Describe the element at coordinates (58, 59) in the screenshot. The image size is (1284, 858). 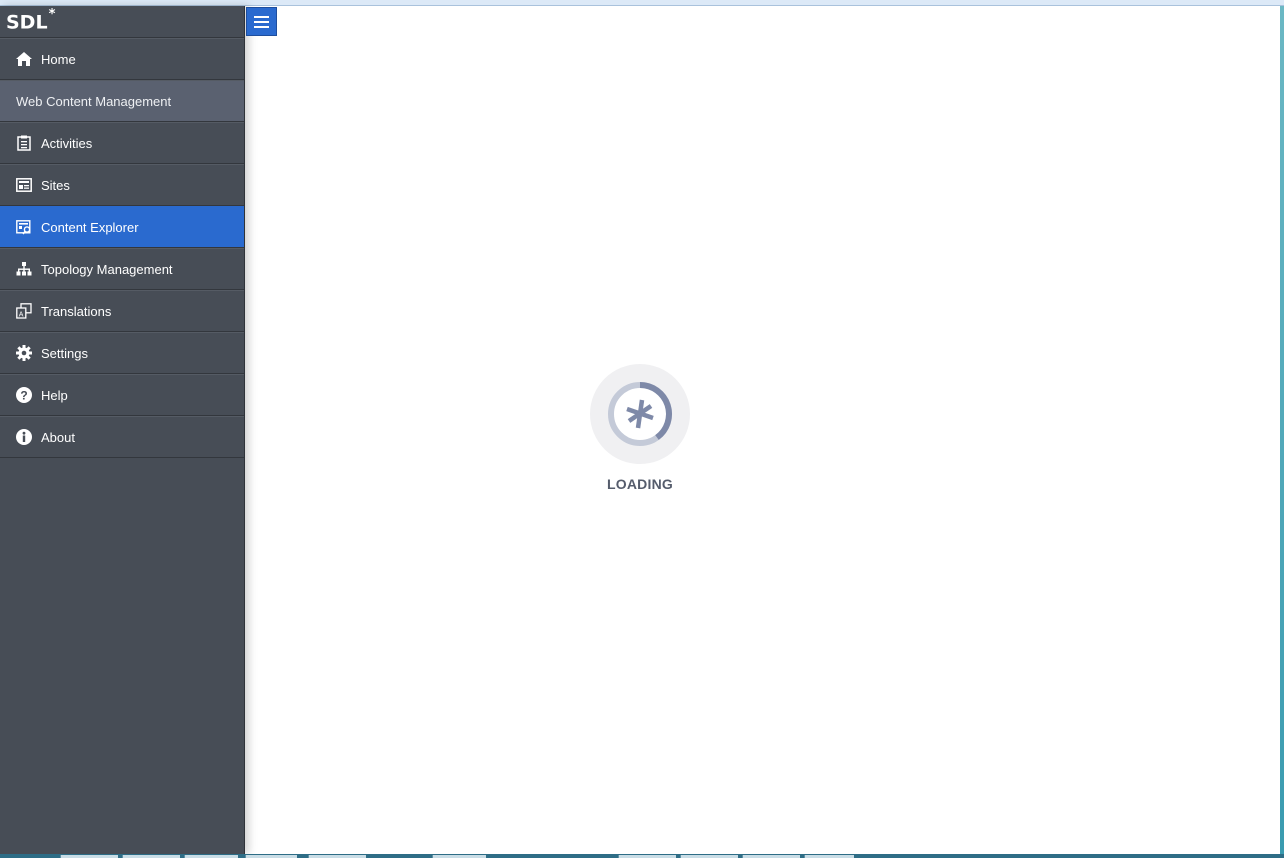
I see `sidebar-item-label: Home` at that location.